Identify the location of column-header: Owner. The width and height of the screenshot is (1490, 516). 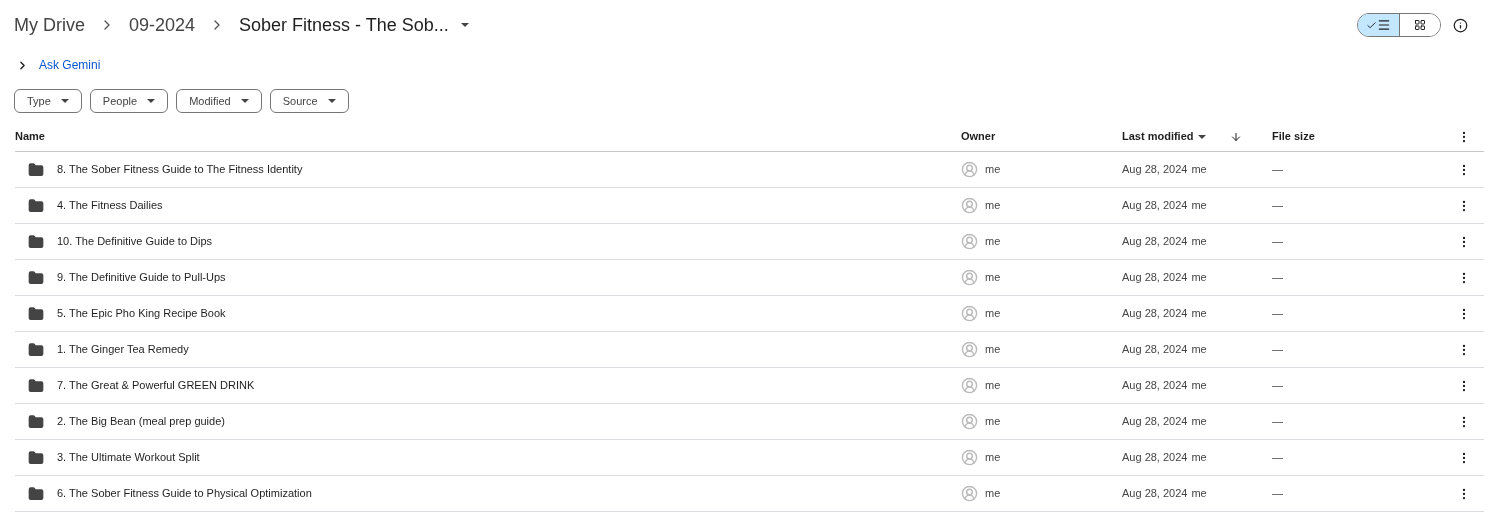
(1041, 136).